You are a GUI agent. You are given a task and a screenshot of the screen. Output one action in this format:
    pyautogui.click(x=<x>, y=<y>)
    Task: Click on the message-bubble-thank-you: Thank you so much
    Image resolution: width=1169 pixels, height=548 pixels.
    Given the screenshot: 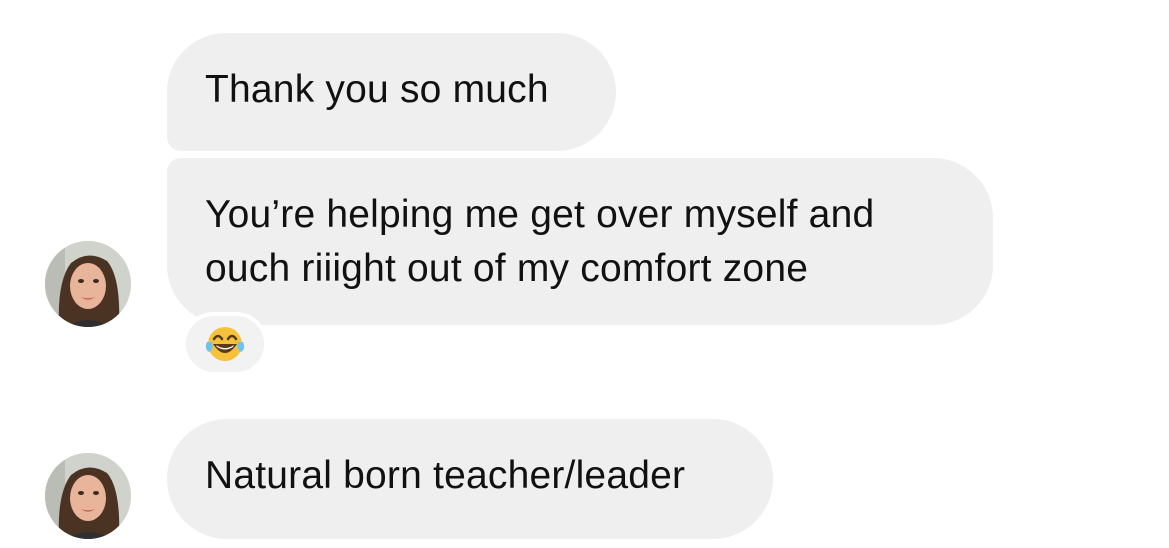 What is the action you would take?
    pyautogui.click(x=391, y=92)
    